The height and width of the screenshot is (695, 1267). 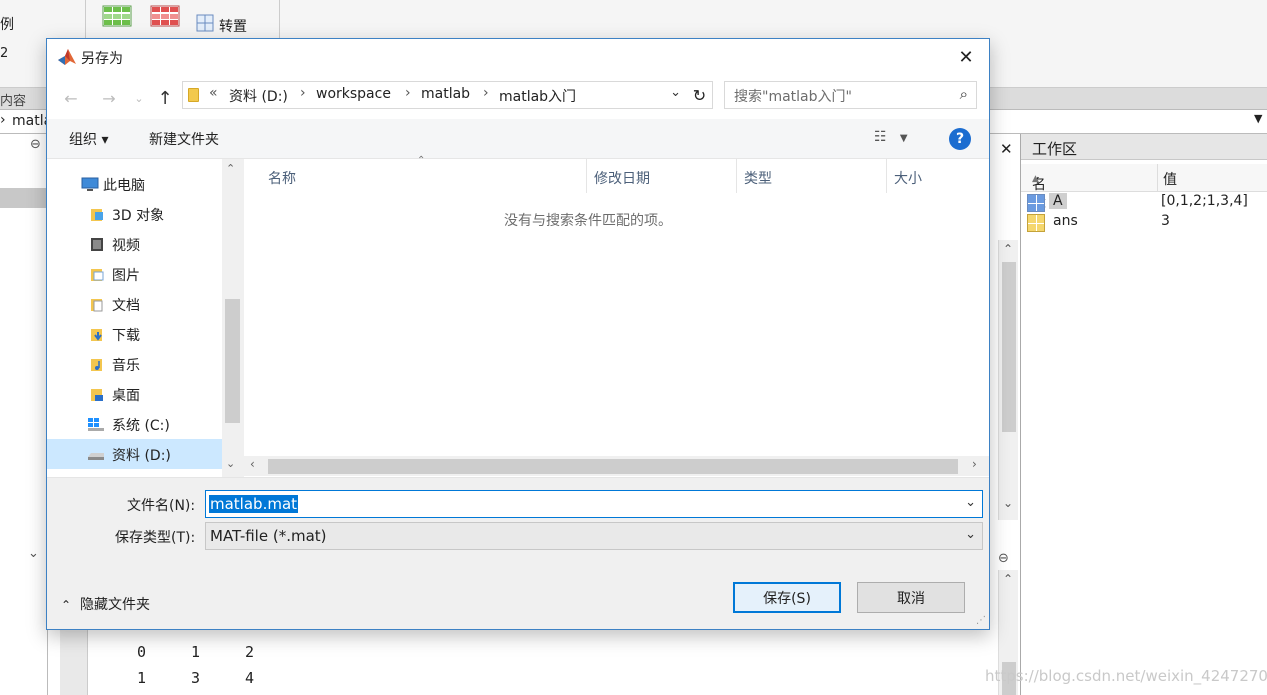 What do you see at coordinates (588, 221) in the screenshot?
I see `empty-message: 没有与搜索条件匹配的项。` at bounding box center [588, 221].